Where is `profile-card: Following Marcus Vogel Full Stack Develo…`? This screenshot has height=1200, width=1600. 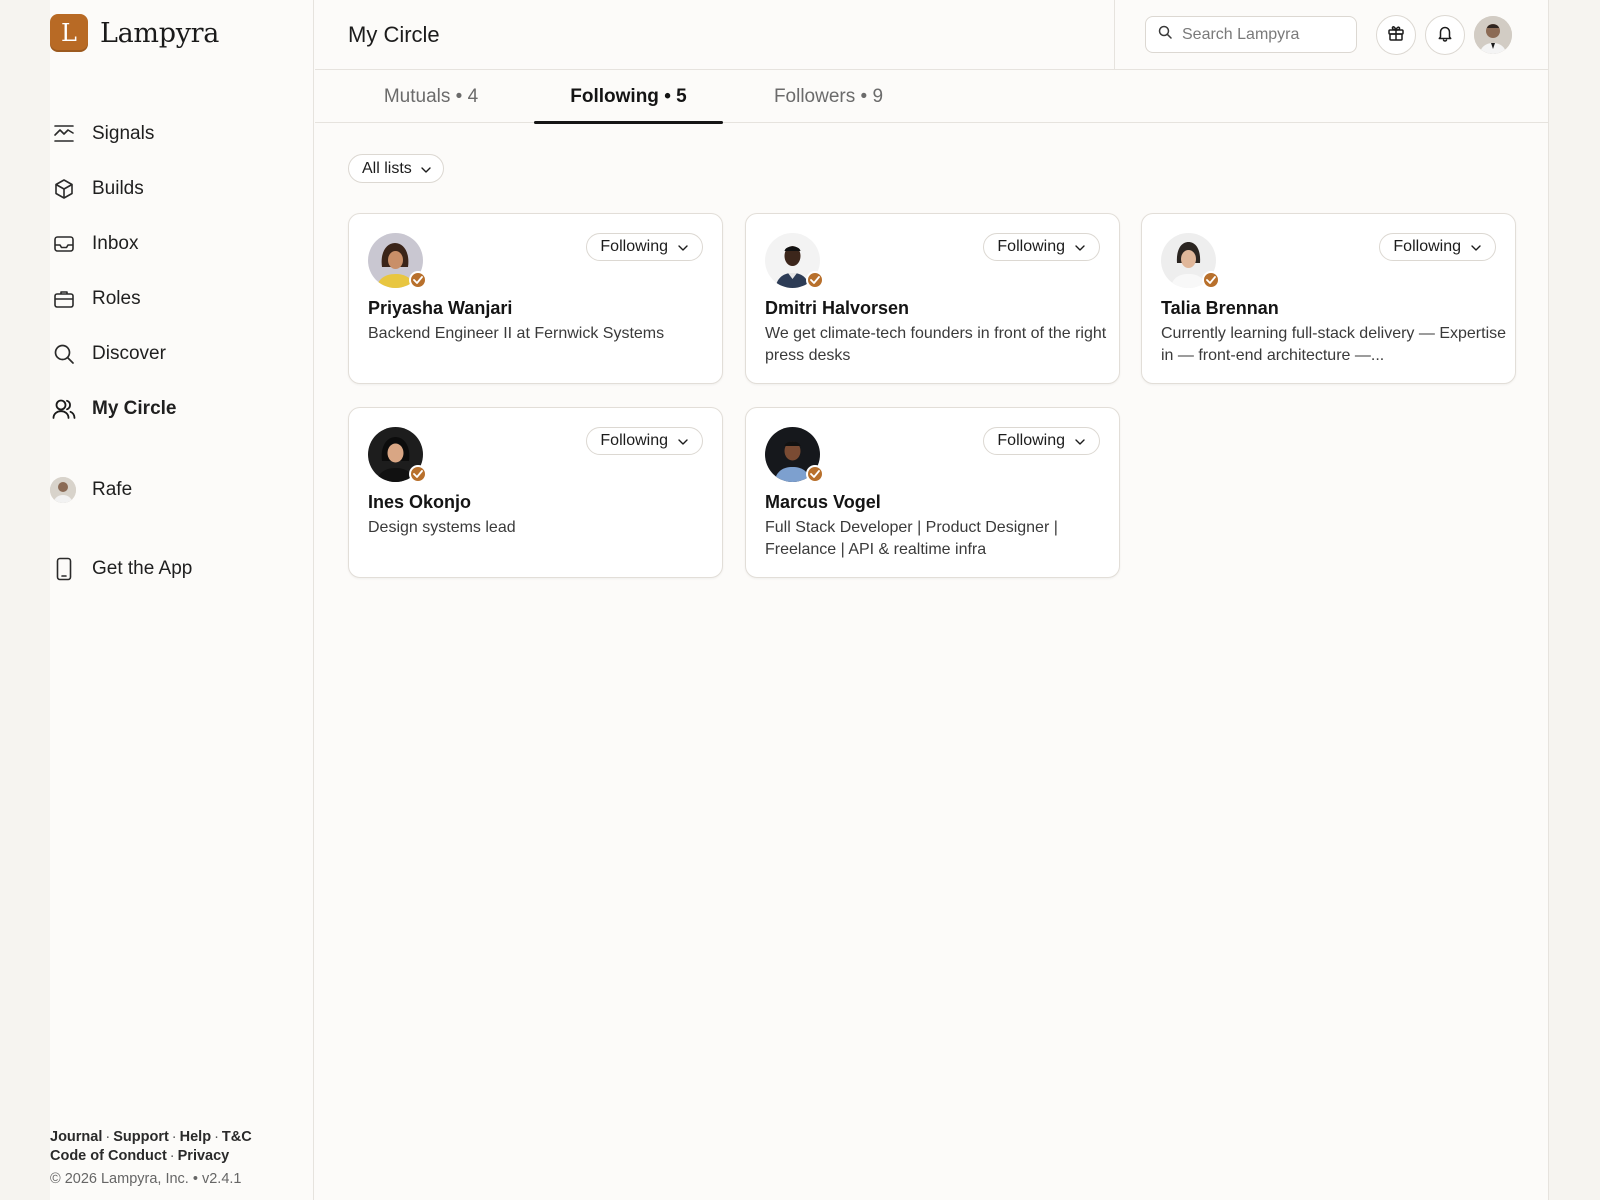
profile-card: Following Marcus Vogel Full Stack Develo… is located at coordinates (932, 492).